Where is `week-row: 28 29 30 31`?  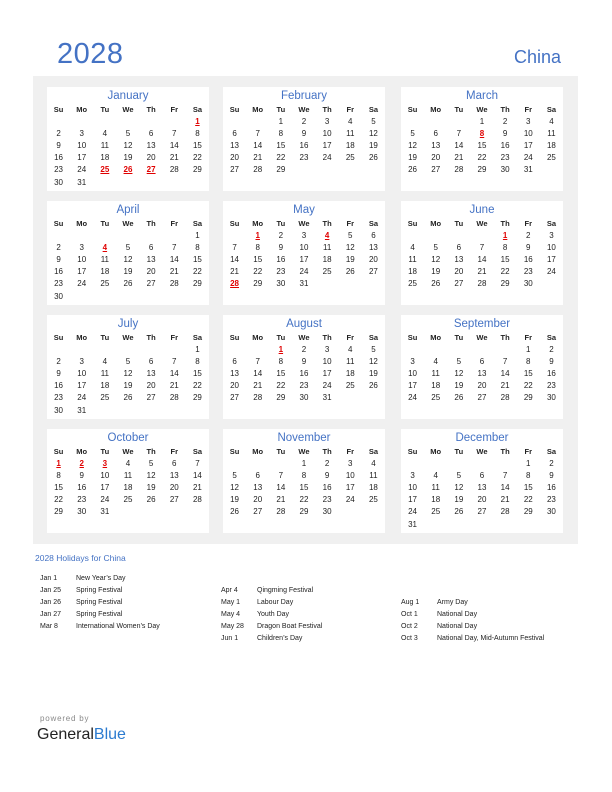
week-row: 28 29 30 31 is located at coordinates (304, 284).